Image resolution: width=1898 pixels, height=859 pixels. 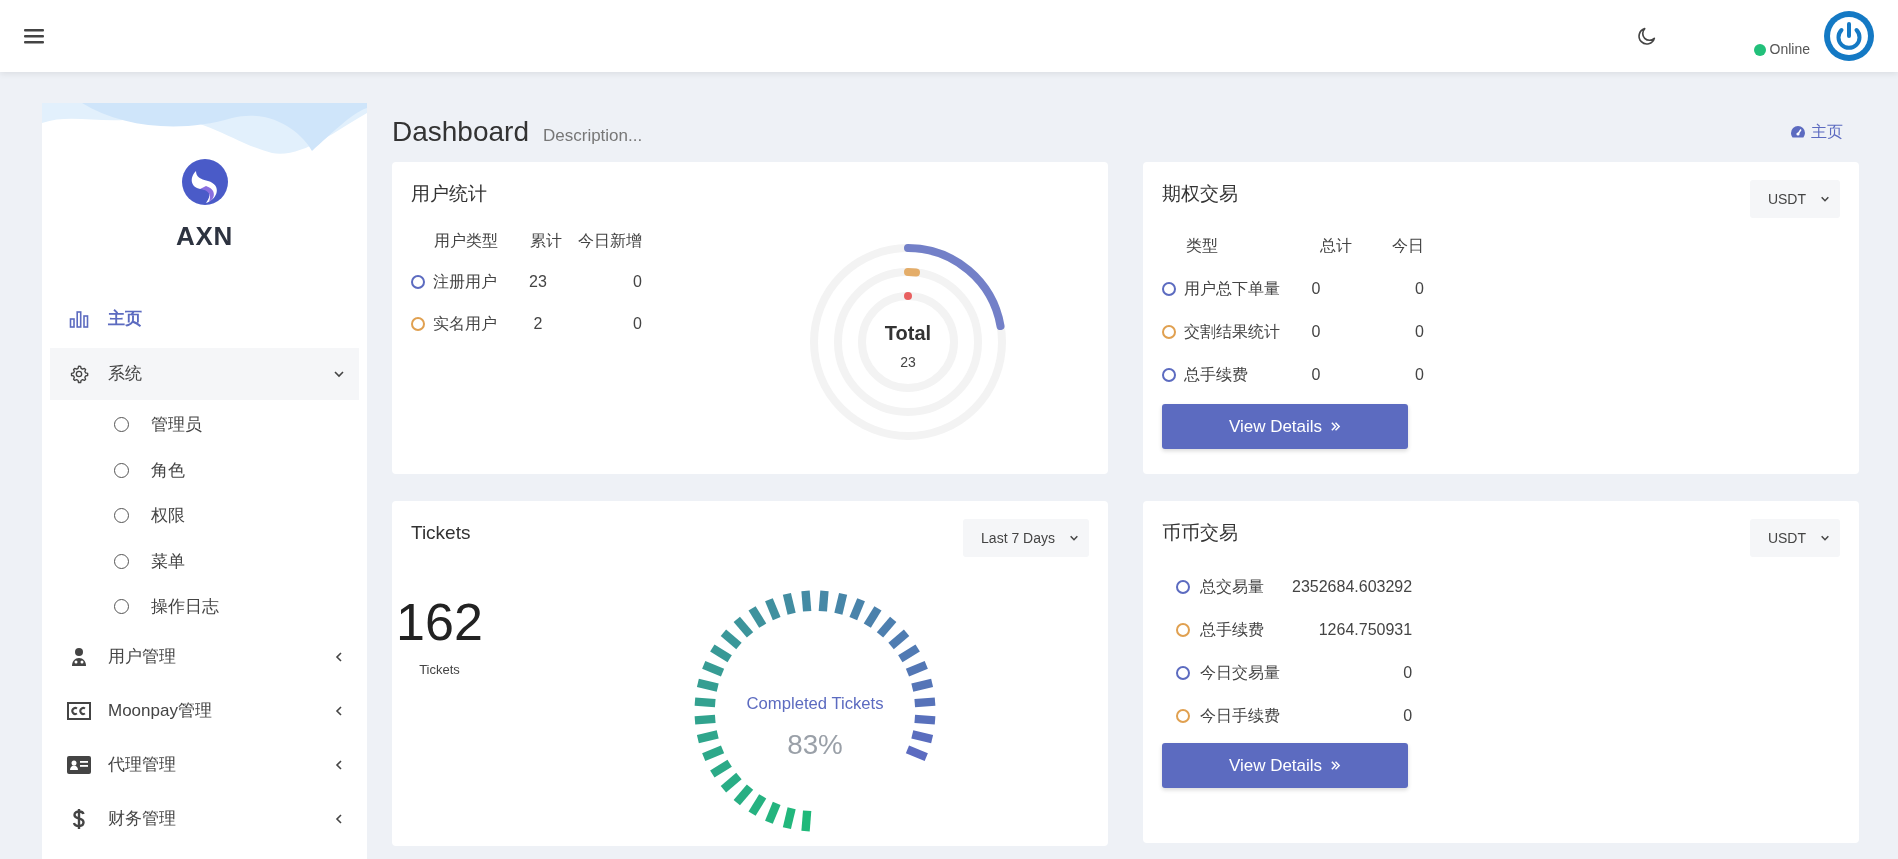 I want to click on table-cell: 用户总下单量, so click(x=1232, y=288).